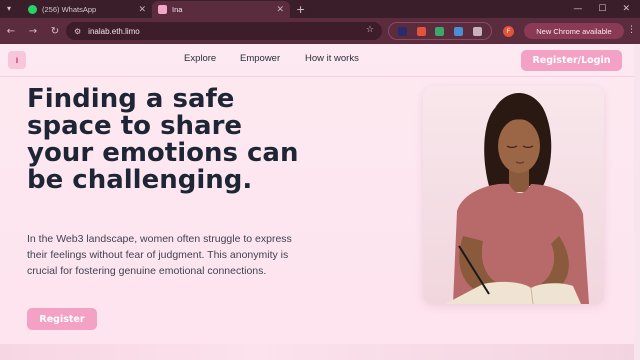  Describe the element at coordinates (300, 9) in the screenshot. I see `new-tab-icon: +` at that location.